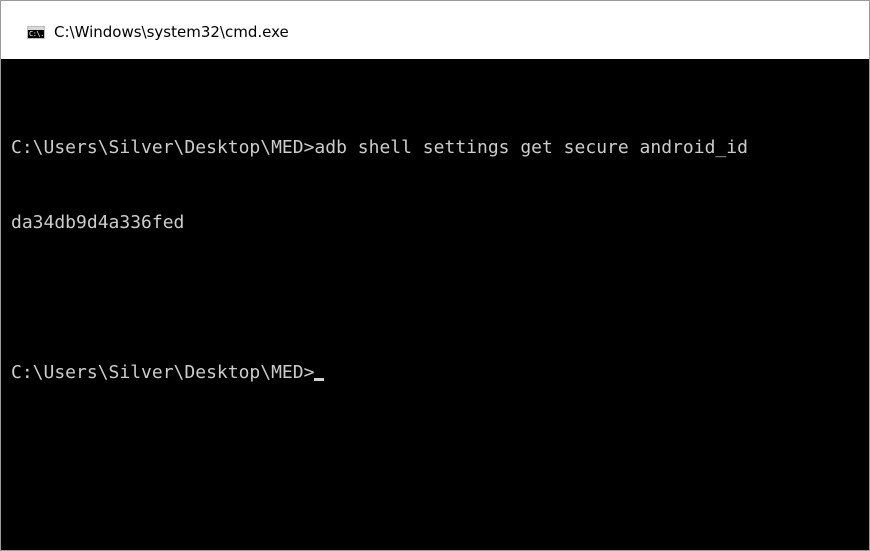 The height and width of the screenshot is (551, 870). I want to click on prompt-text: C:\Users\Silver\Desktop\MED>, so click(163, 372).